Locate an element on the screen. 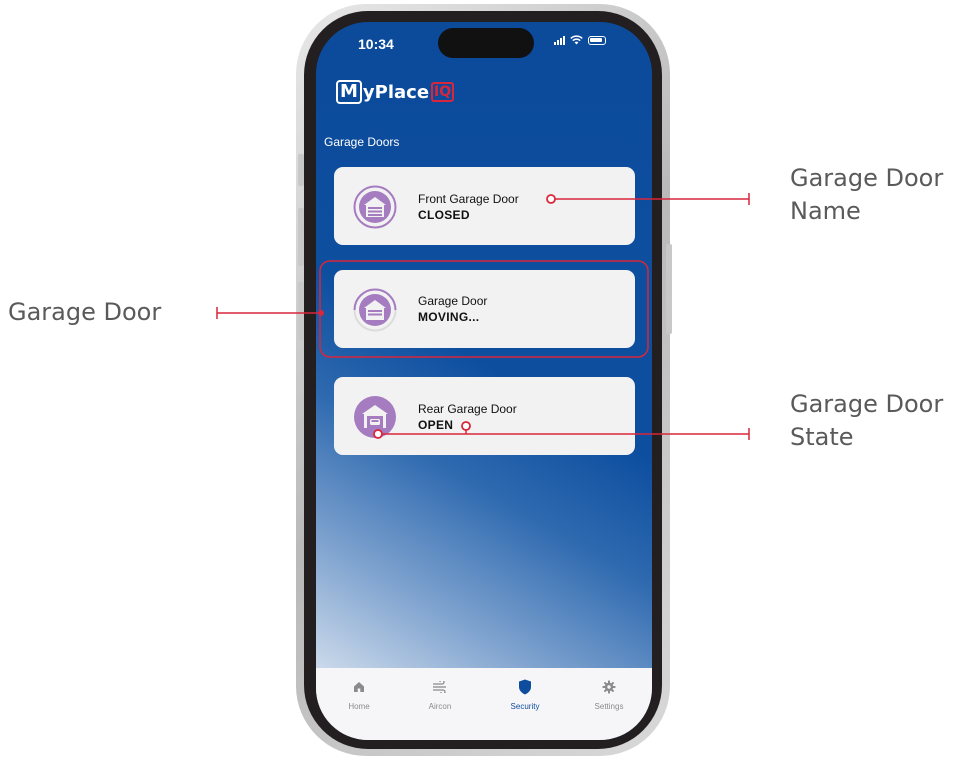 This screenshot has height=758, width=966. highlight-box is located at coordinates (484, 309).